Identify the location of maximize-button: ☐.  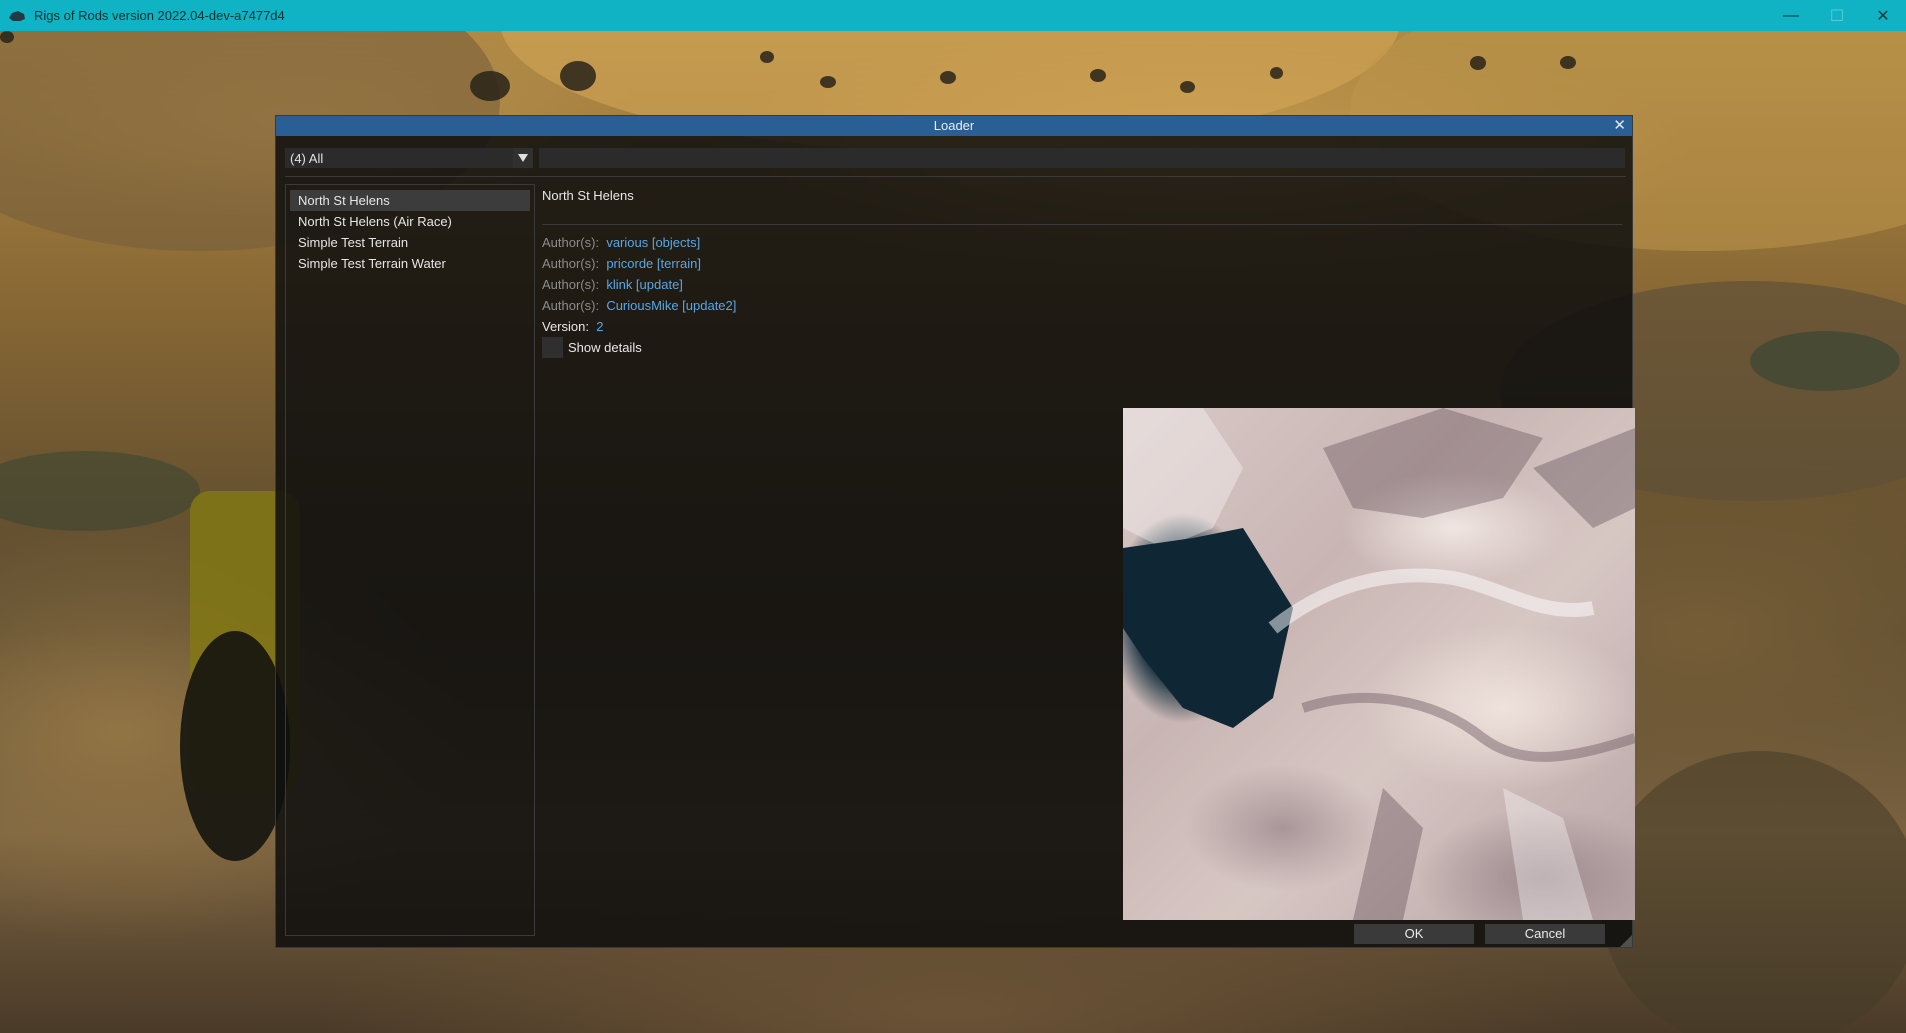
(1837, 15).